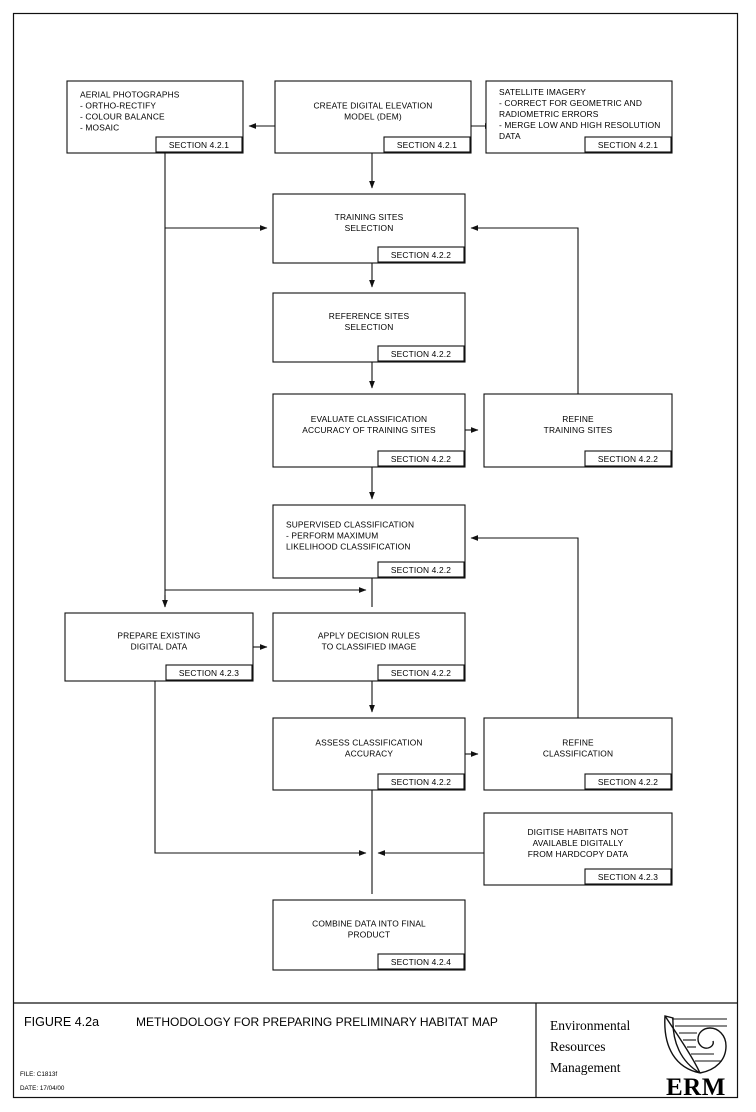  I want to click on assess-classification-accuracy-box-line-1: ASSESS CLASSIFICATION, so click(368, 743).